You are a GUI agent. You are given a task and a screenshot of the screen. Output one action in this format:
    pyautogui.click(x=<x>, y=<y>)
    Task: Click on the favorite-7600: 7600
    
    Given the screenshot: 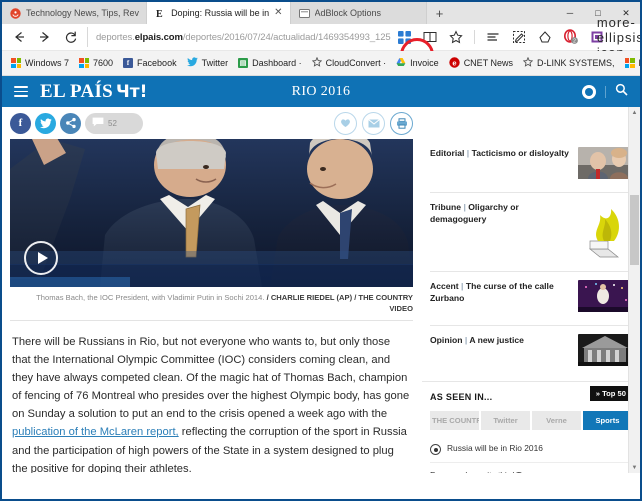 What is the action you would take?
    pyautogui.click(x=96, y=63)
    